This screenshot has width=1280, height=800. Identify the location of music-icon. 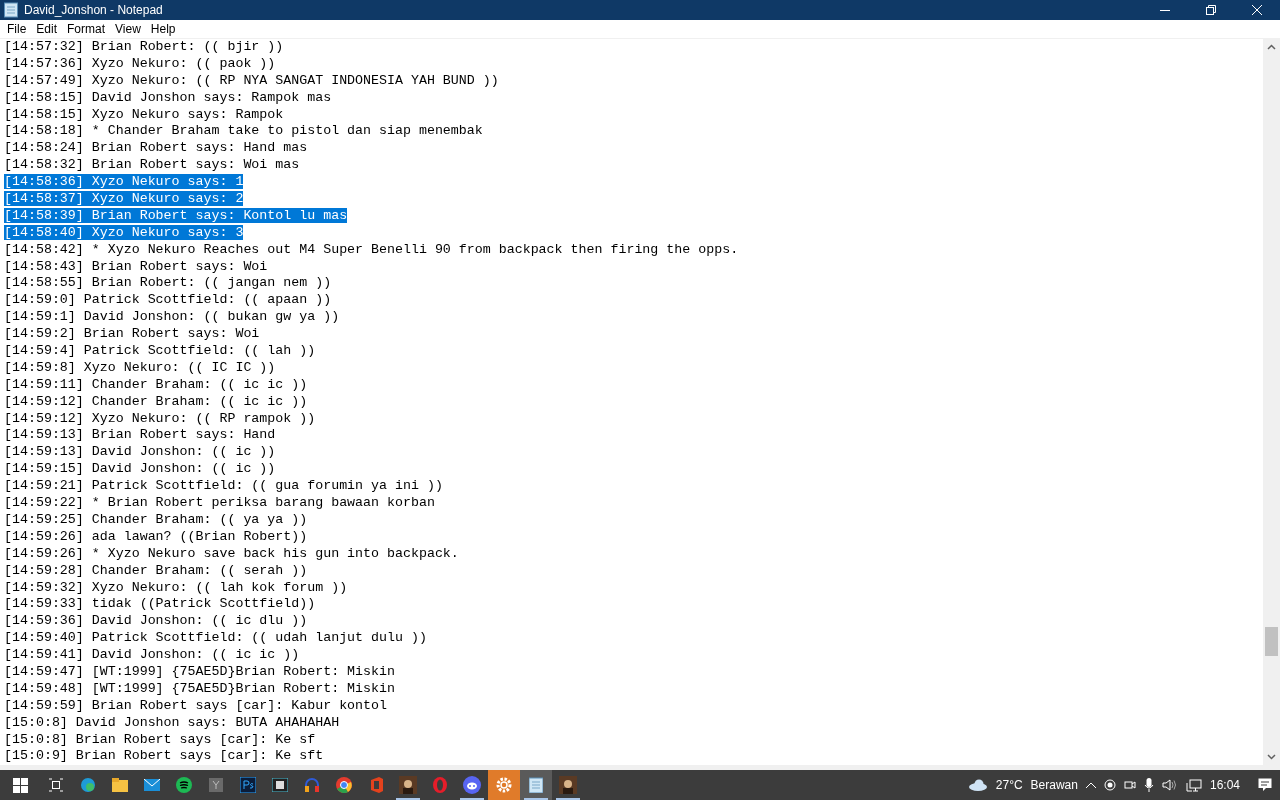
(184, 785).